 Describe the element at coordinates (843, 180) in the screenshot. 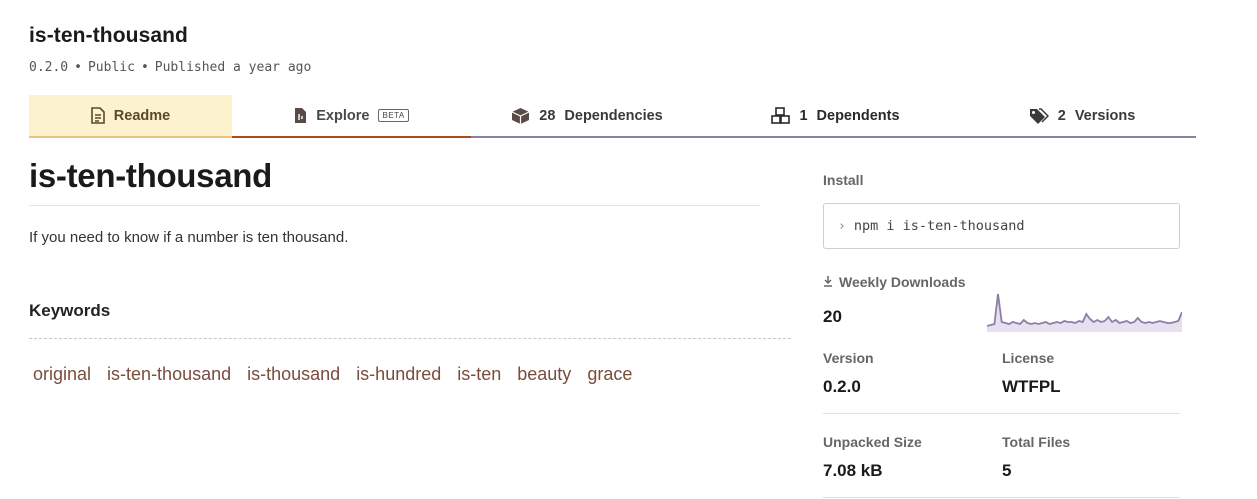

I see `install-label: Install` at that location.